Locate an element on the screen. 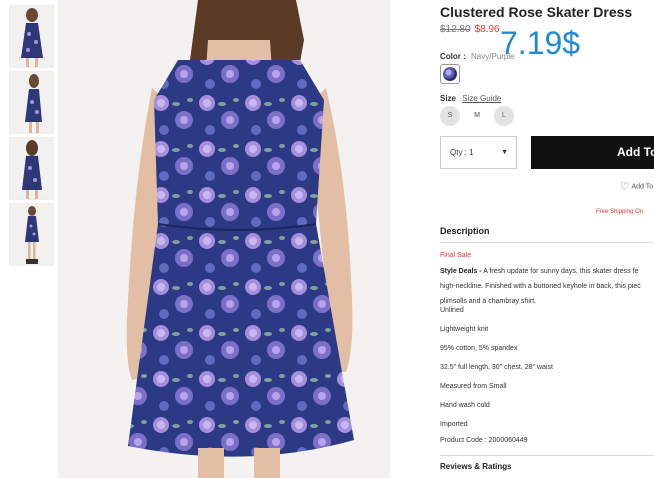 This screenshot has width=654, height=478. size-label: Size is located at coordinates (448, 98).